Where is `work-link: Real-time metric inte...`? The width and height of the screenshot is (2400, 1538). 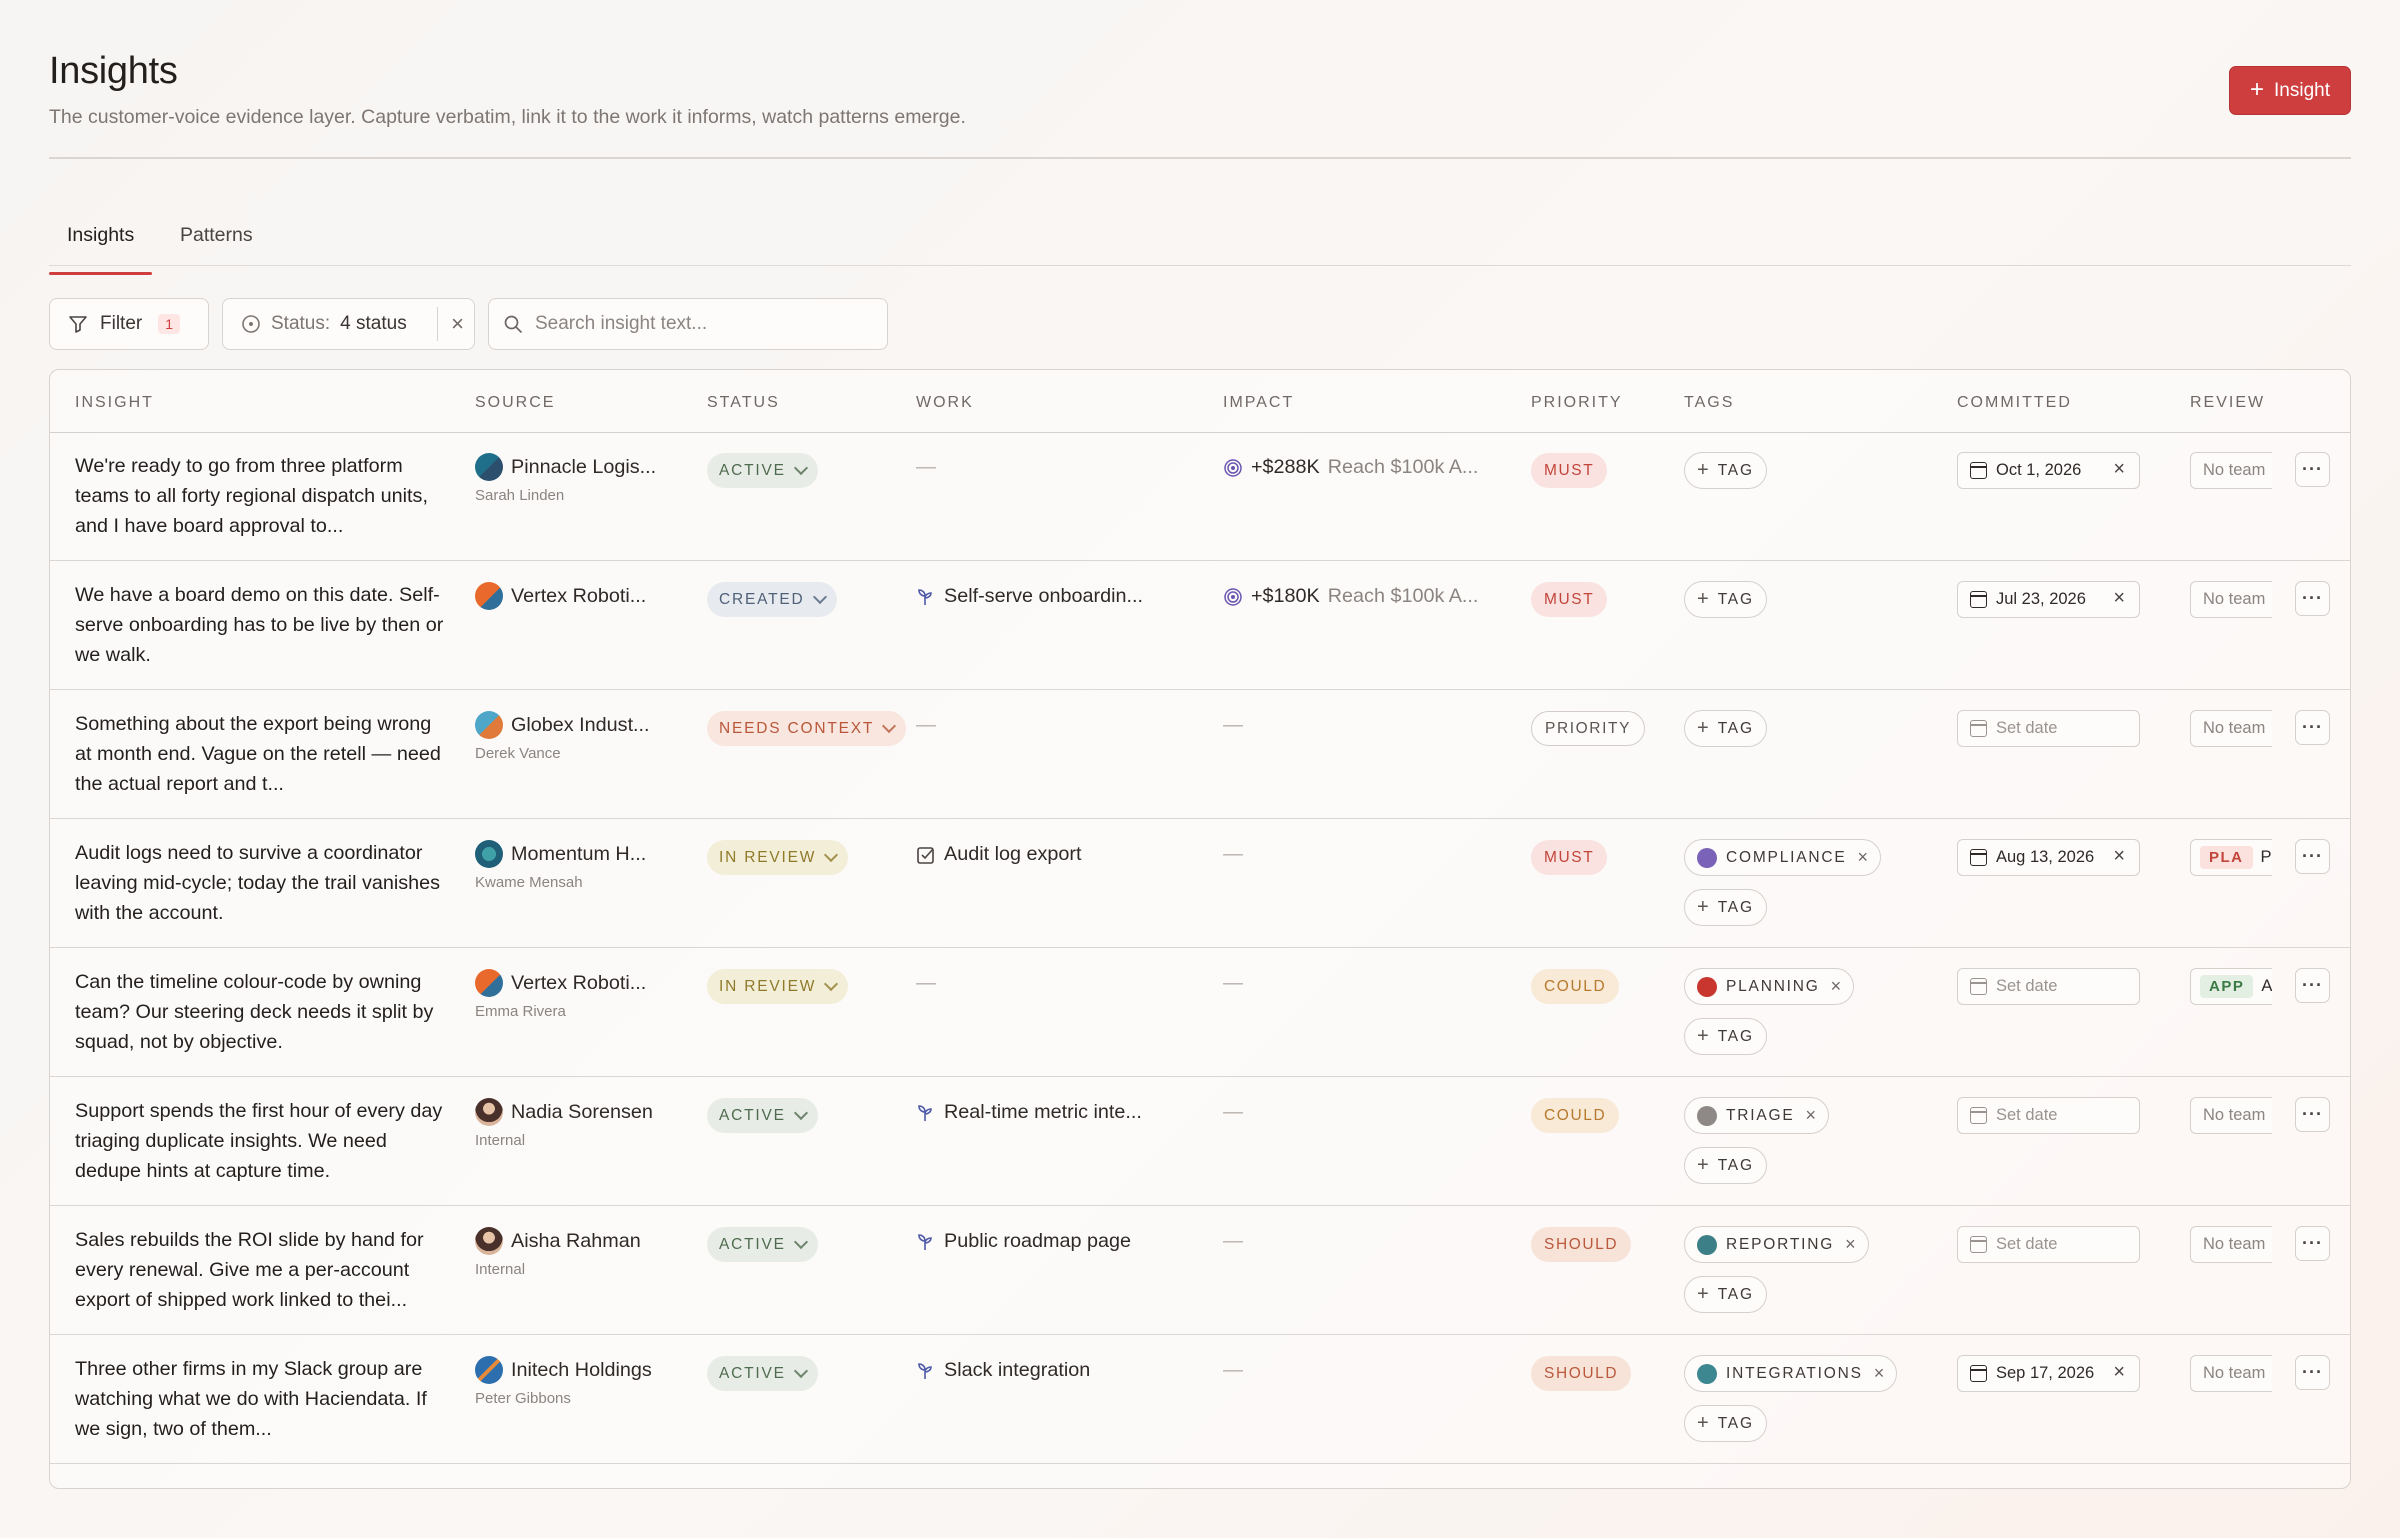
work-link: Real-time metric inte... is located at coordinates (1066, 1112).